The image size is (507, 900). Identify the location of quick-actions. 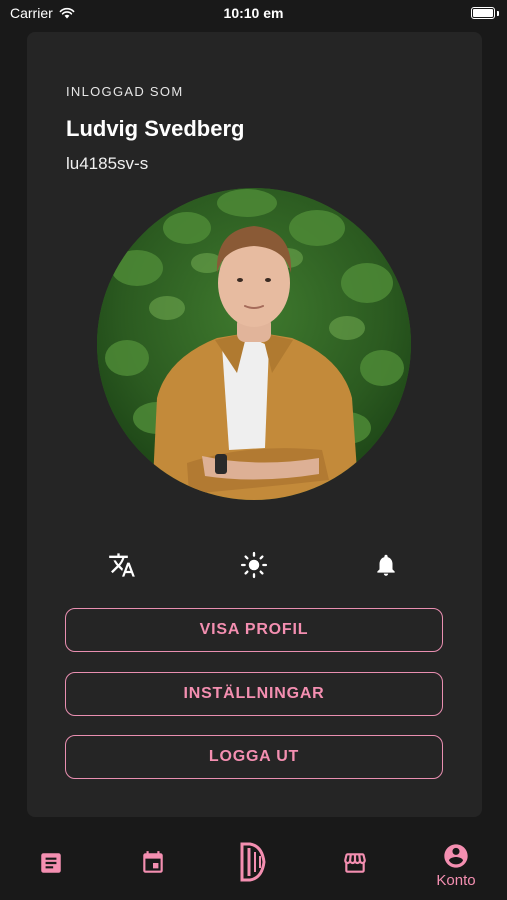
(254, 565).